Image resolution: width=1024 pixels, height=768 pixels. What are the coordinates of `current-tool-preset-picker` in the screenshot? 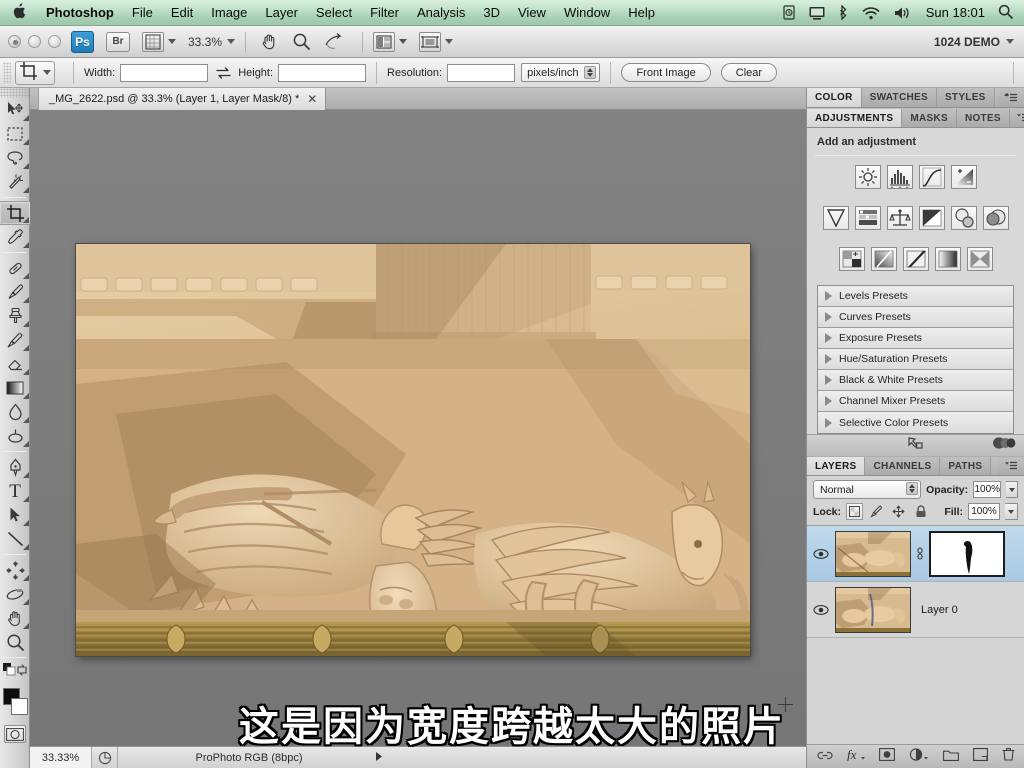 It's located at (35, 72).